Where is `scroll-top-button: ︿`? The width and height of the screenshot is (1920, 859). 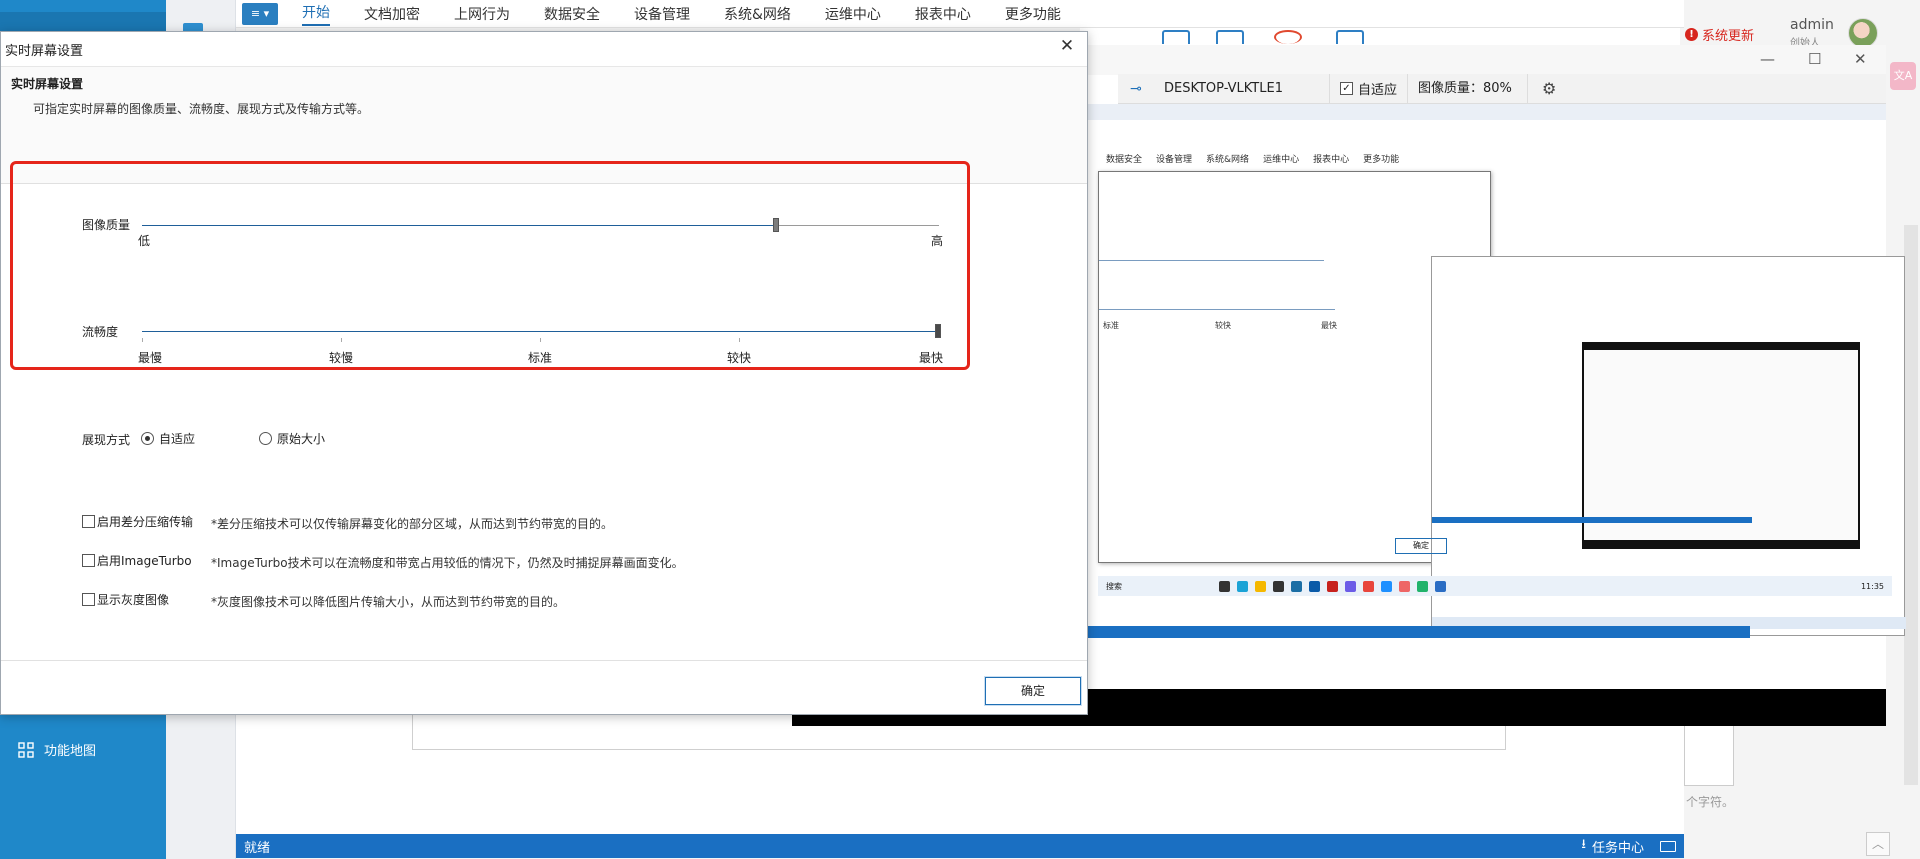 scroll-top-button: ︿ is located at coordinates (1878, 844).